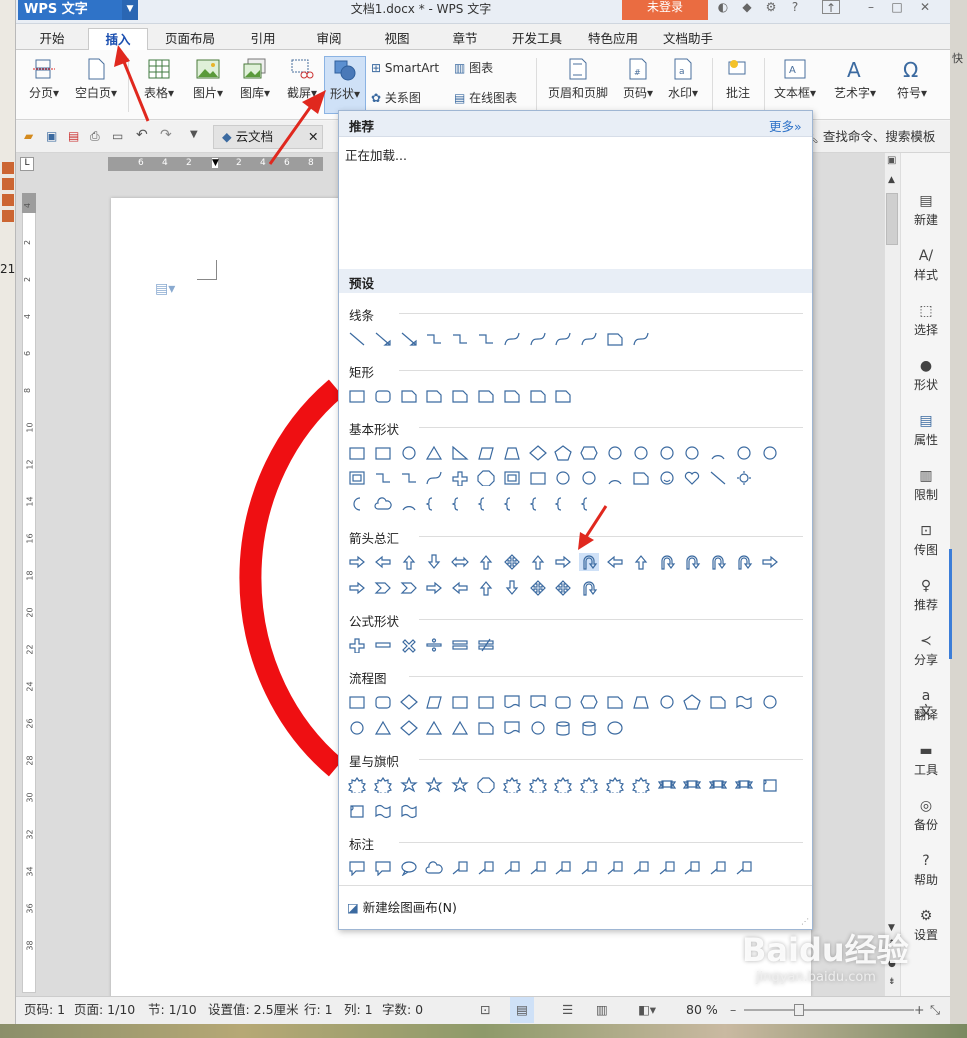  I want to click on blank-page-button: 空白页▾, so click(96, 85).